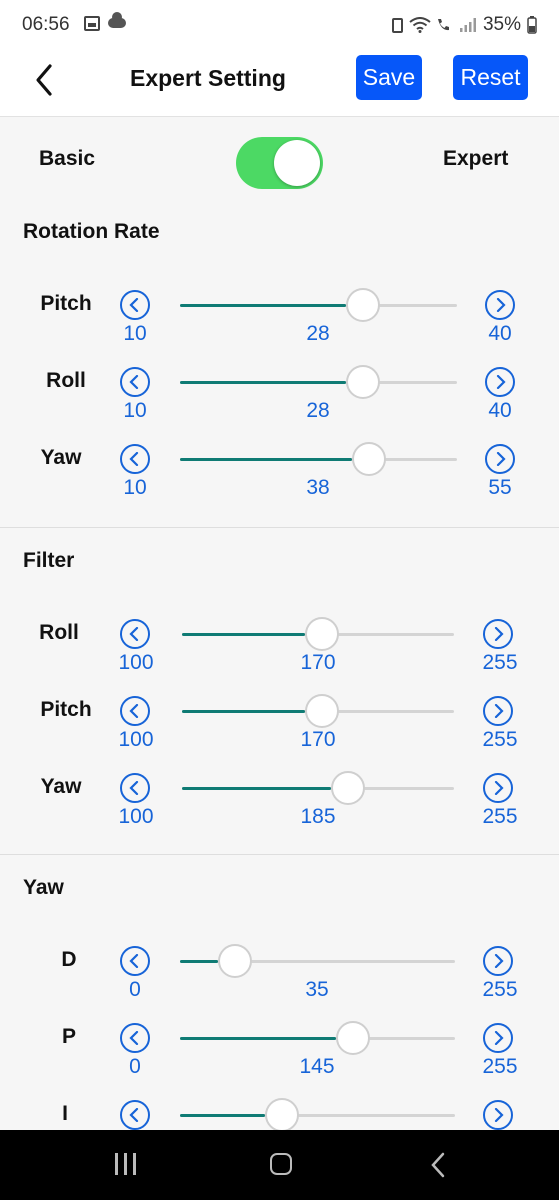 The image size is (559, 1200). I want to click on back-button, so click(47, 80).